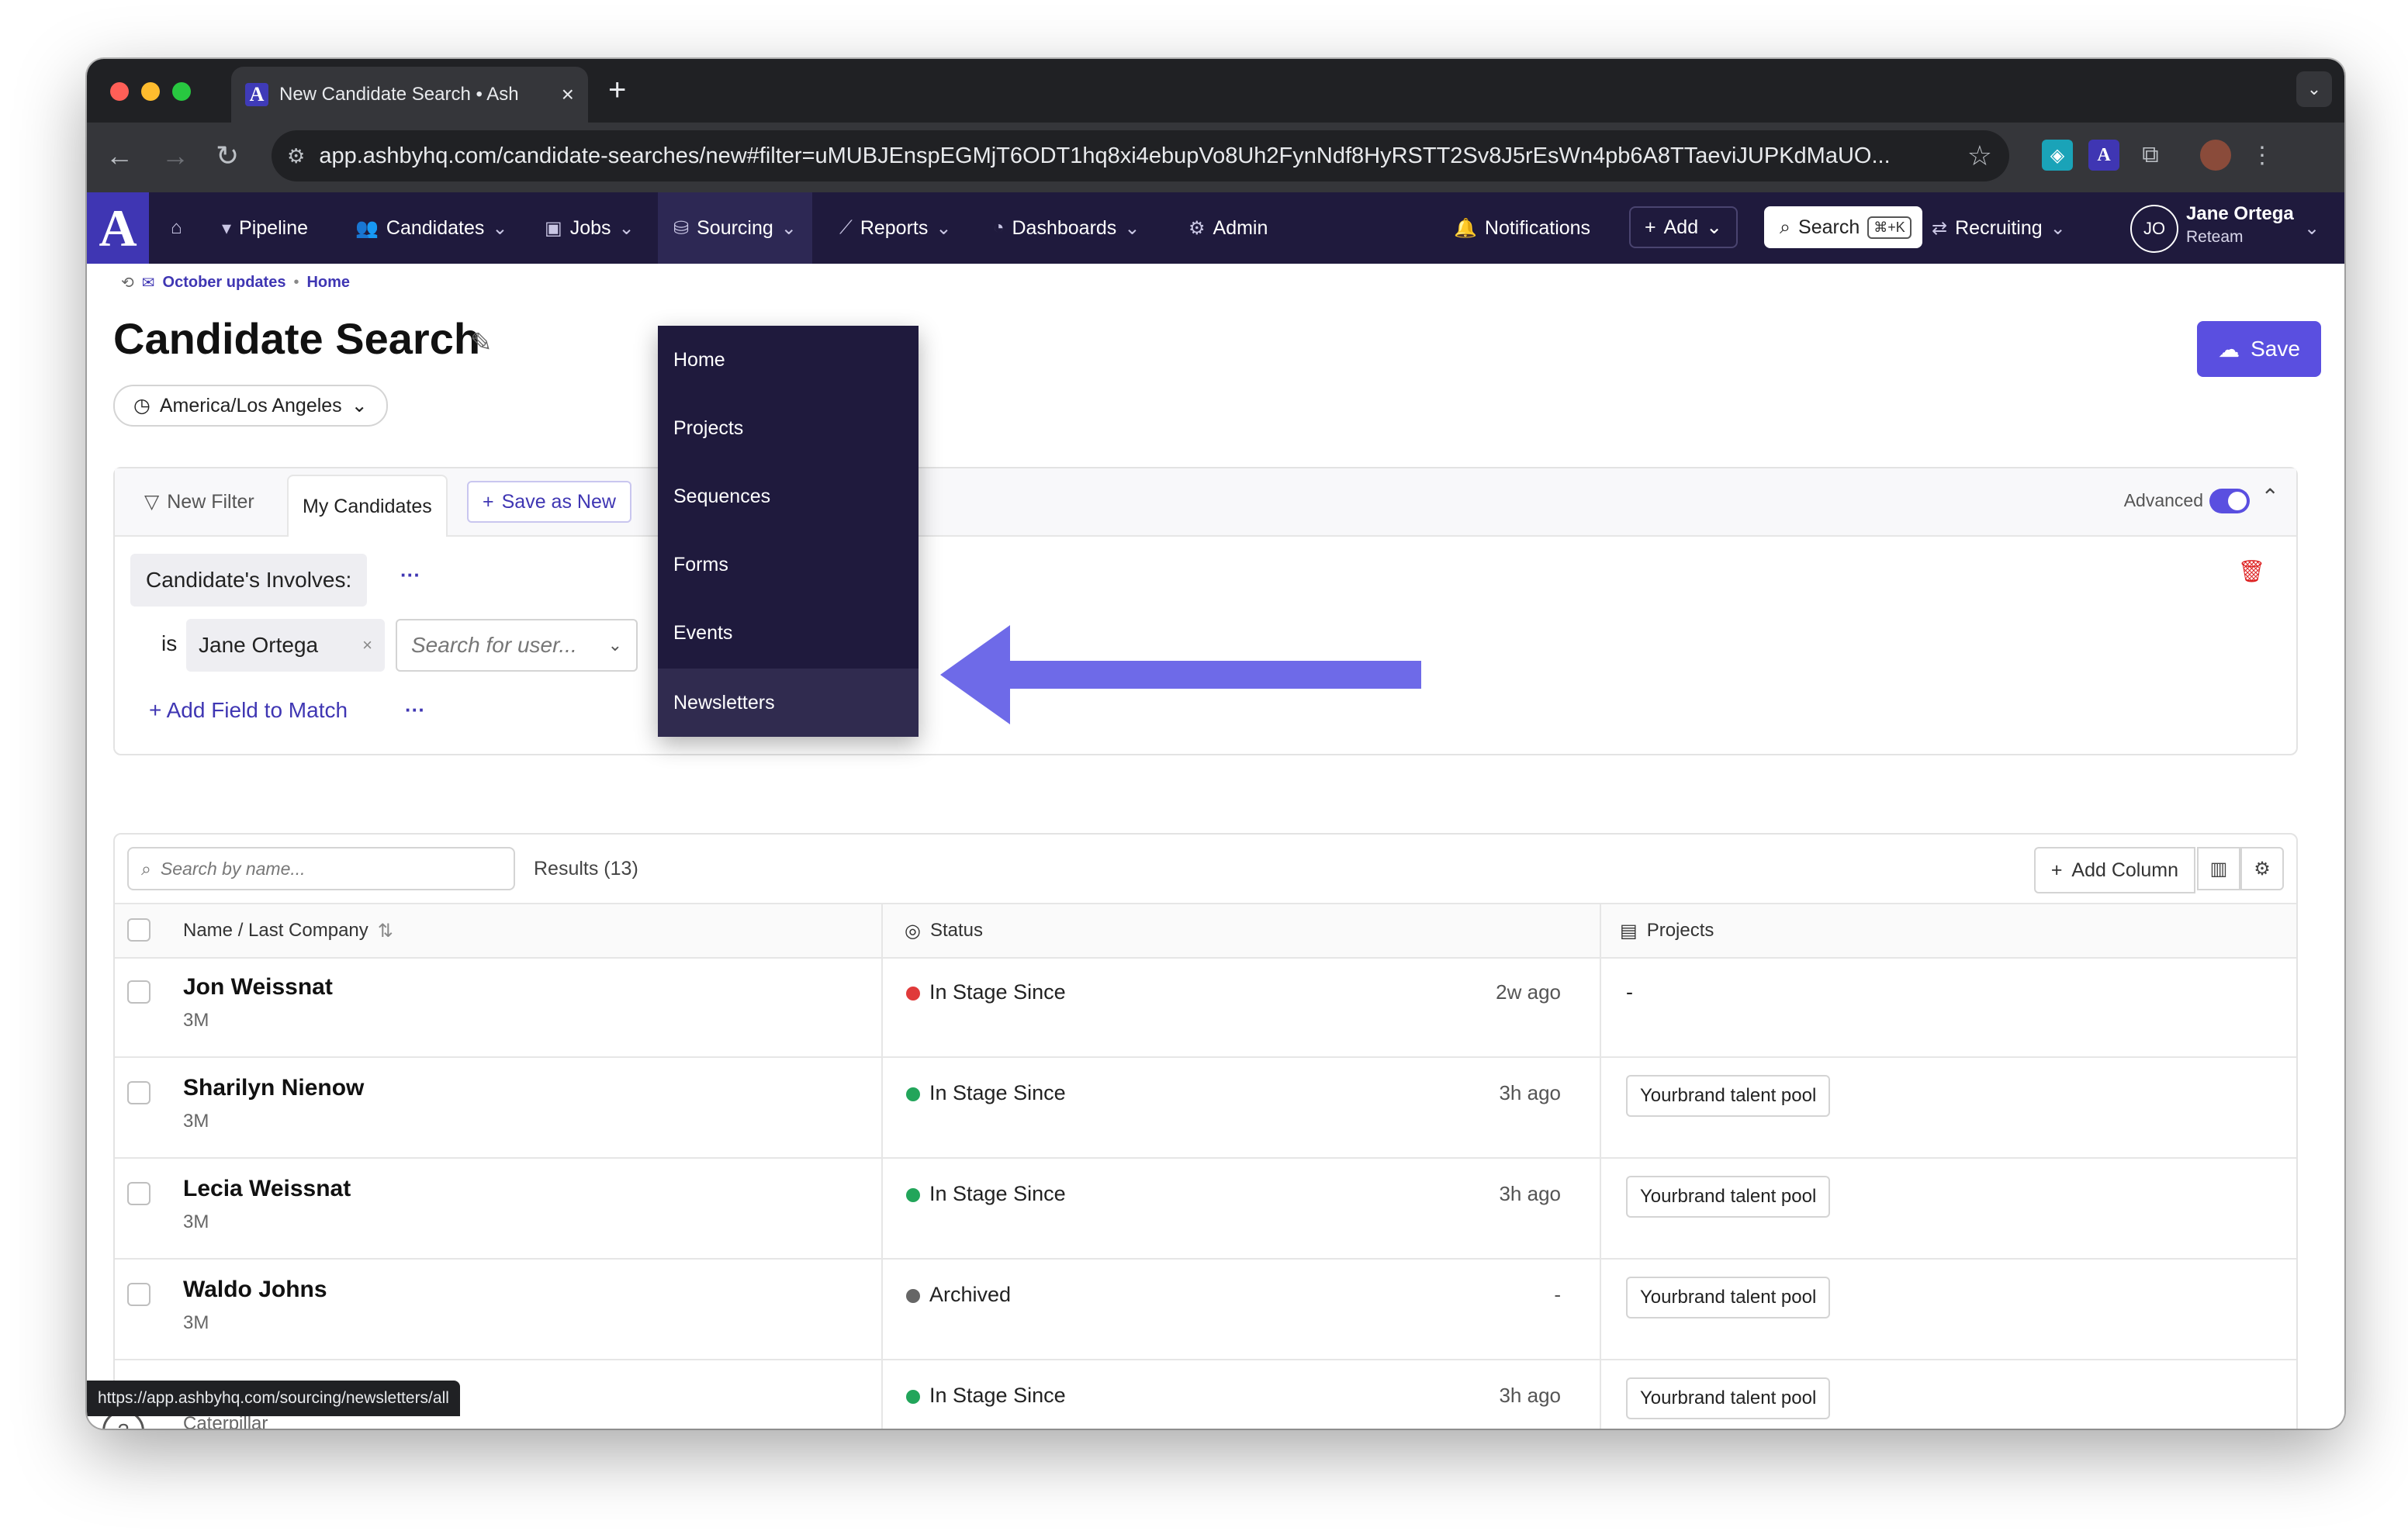 The width and height of the screenshot is (2408, 1531). I want to click on nav-candidates: 👥 Candidates ⌄, so click(431, 228).